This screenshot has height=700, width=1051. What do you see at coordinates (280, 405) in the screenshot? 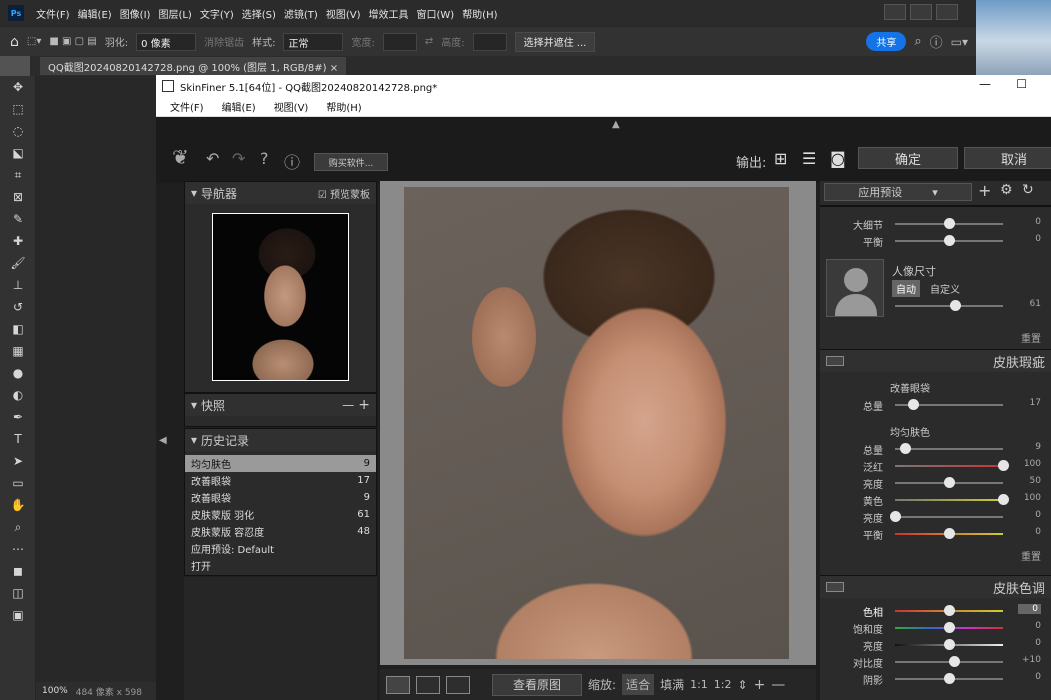
I see `snapshot-header: ▾ 快照 — +` at bounding box center [280, 405].